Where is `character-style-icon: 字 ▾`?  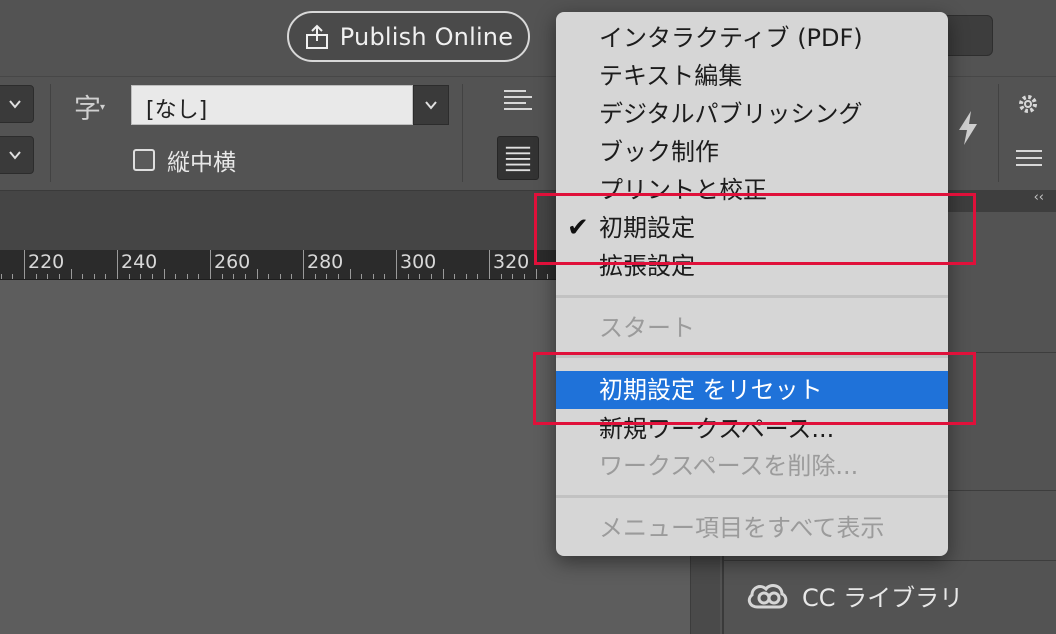 character-style-icon: 字 ▾ is located at coordinates (90, 109).